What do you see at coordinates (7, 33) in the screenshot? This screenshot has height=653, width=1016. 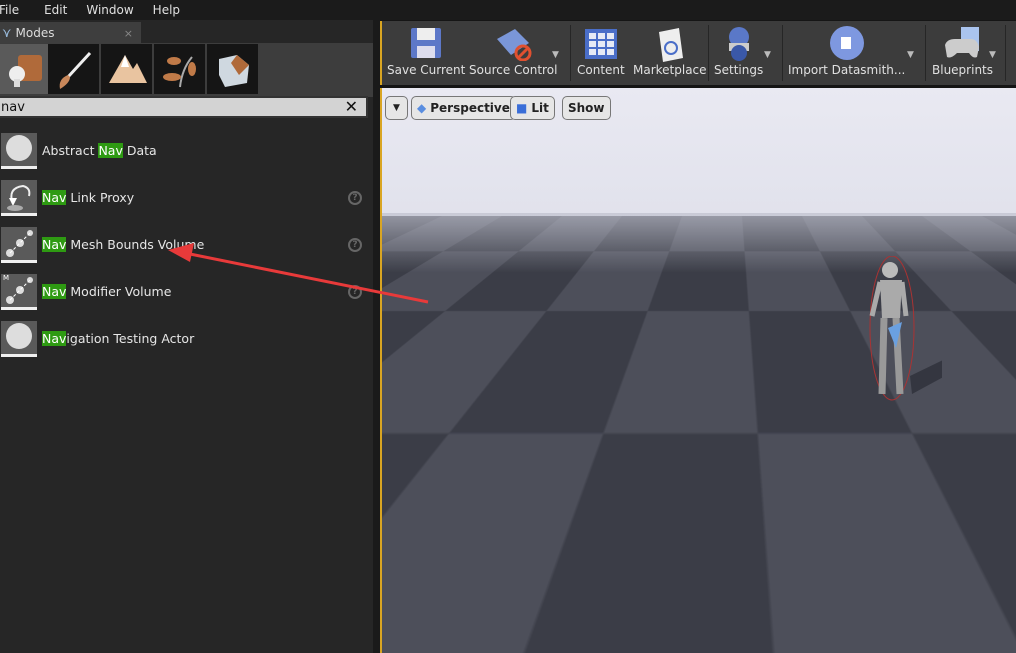 I see `modes-icon: ⋎` at bounding box center [7, 33].